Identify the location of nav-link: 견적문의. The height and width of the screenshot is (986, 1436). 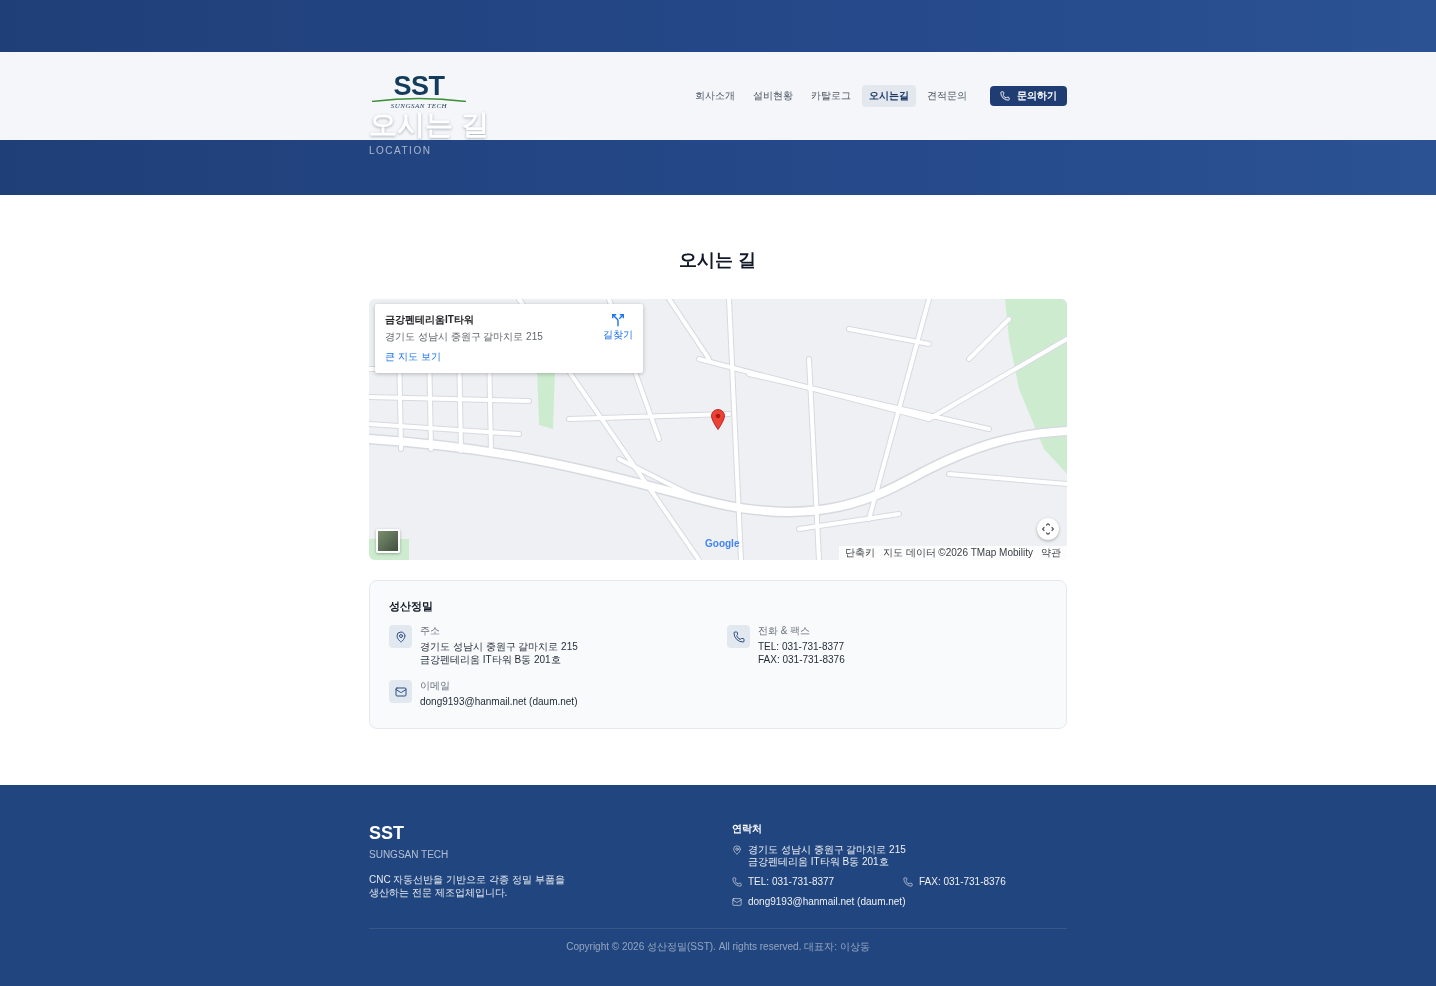
(947, 96).